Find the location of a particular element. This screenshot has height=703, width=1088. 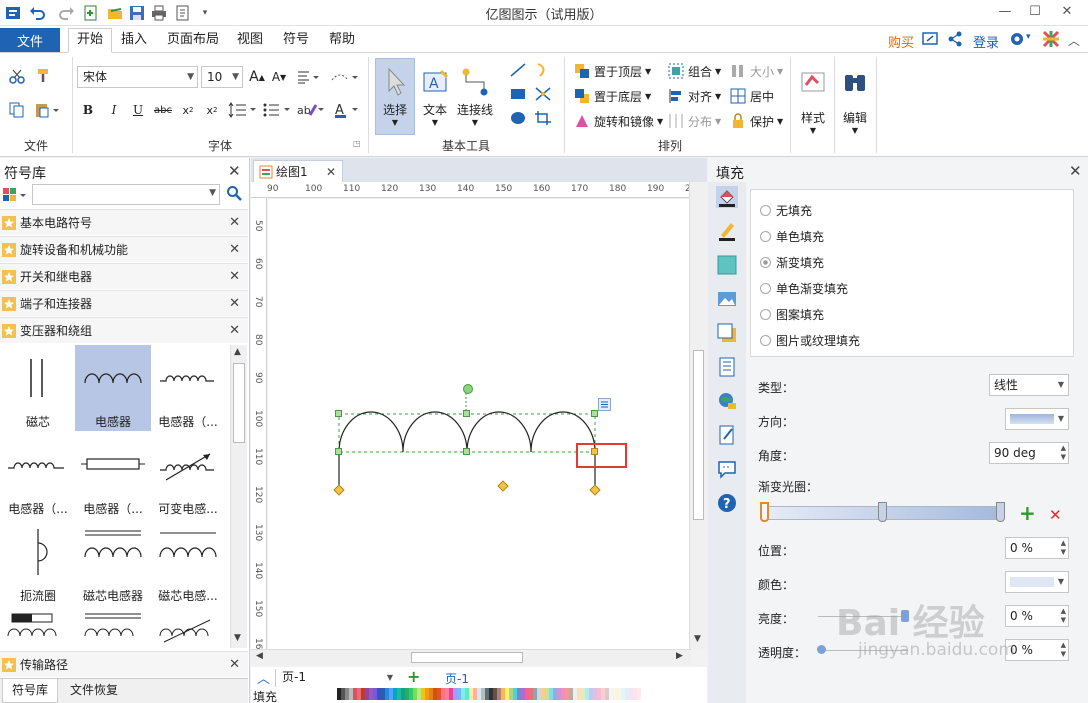

share-screen-icon is located at coordinates (930, 39).